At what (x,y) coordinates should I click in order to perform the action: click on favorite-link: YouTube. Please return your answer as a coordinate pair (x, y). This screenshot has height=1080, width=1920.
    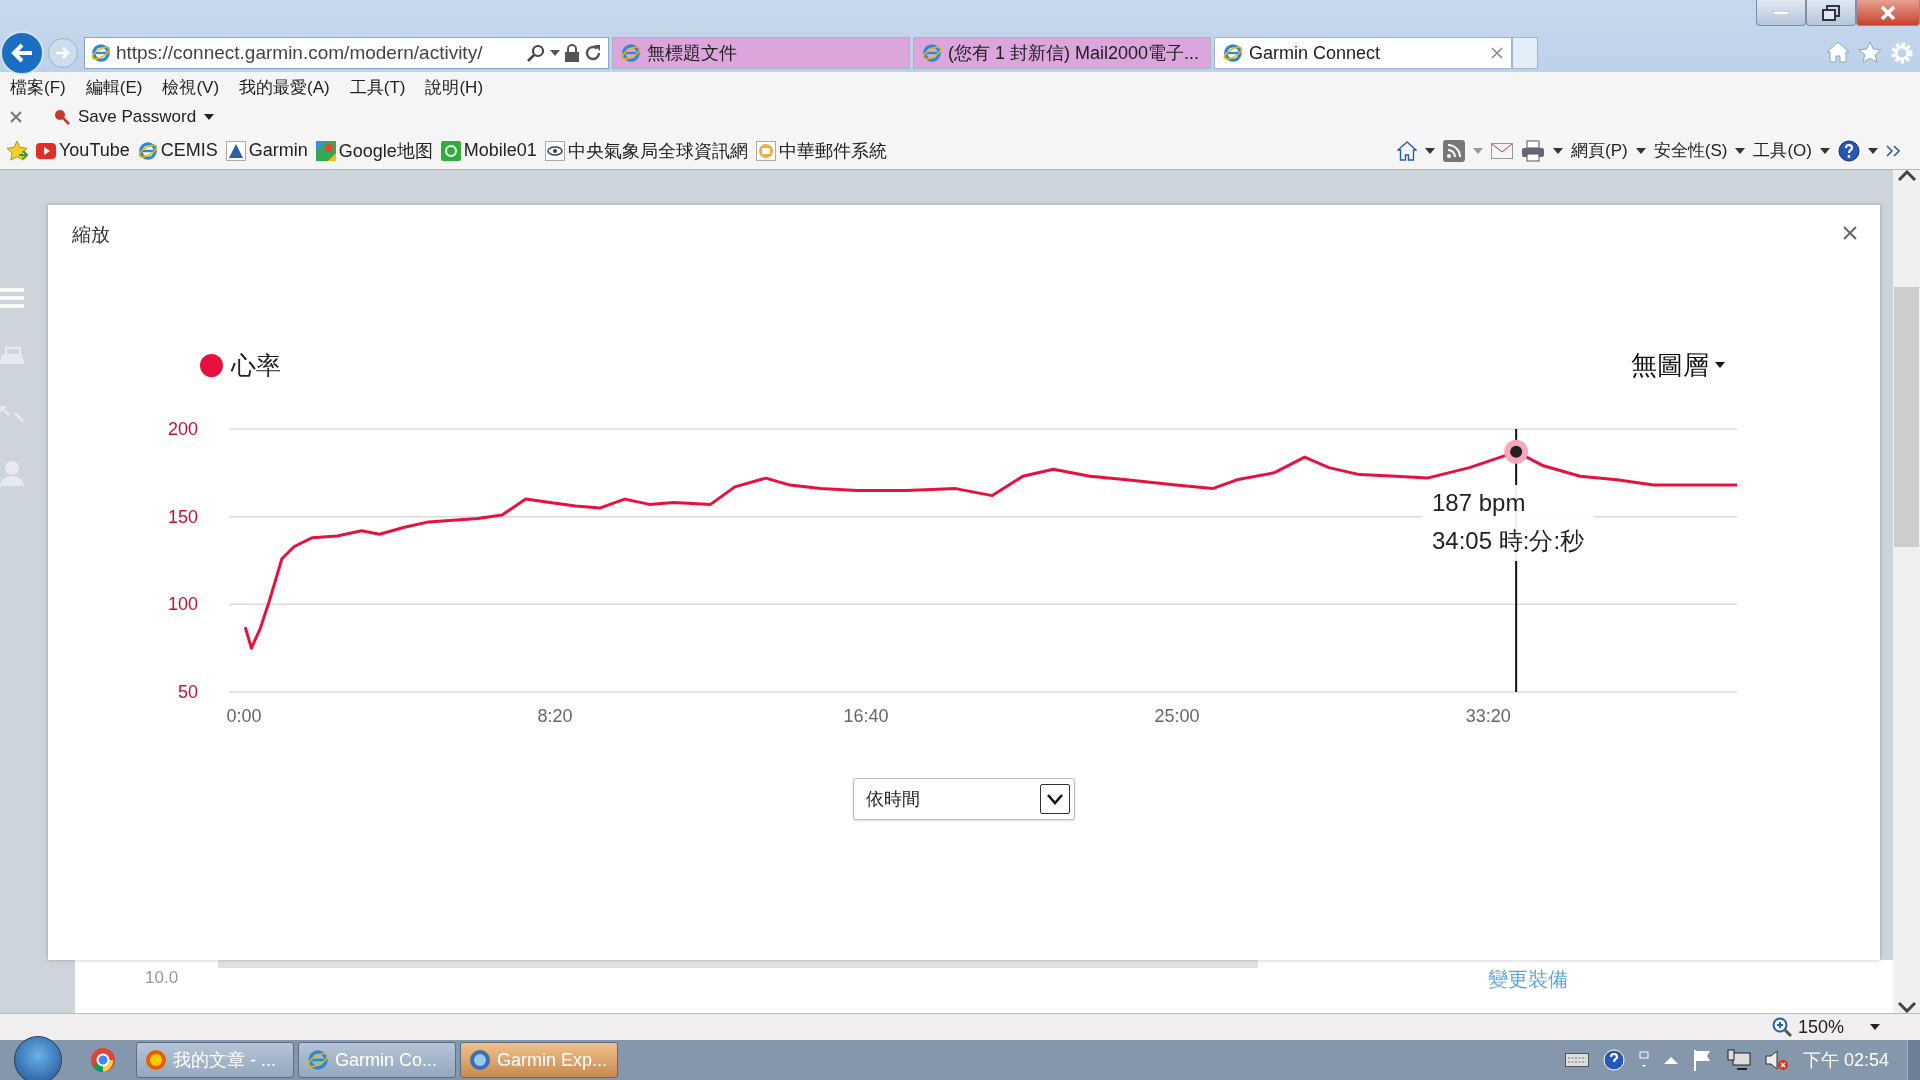
    Looking at the image, I should click on (94, 150).